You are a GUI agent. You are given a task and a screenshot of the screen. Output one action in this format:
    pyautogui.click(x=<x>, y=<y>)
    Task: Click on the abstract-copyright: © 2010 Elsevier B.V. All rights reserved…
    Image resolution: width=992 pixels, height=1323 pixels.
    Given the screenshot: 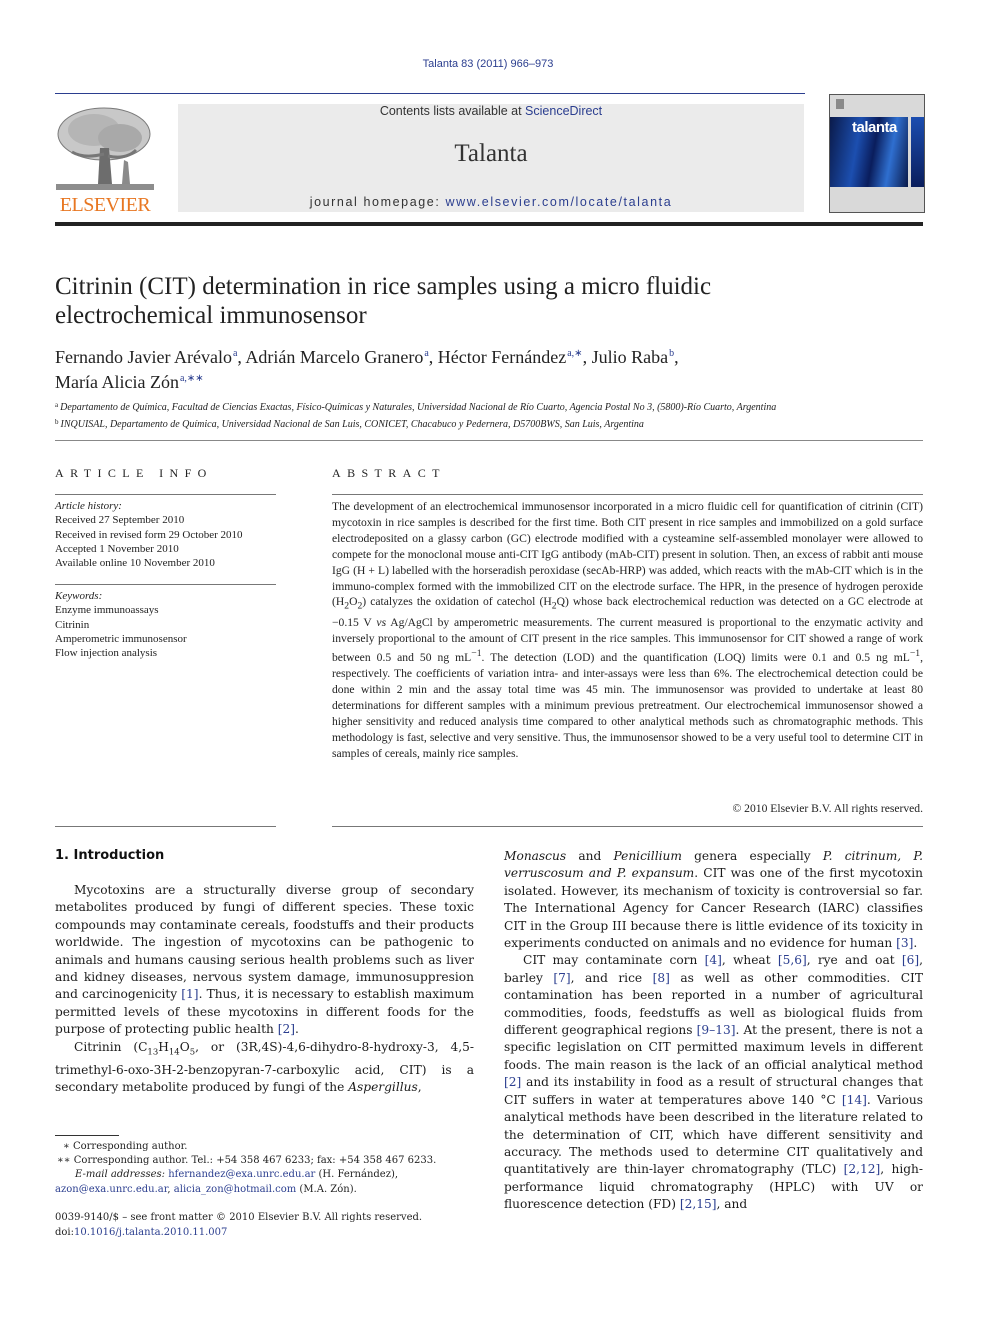 What is the action you would take?
    pyautogui.click(x=827, y=808)
    